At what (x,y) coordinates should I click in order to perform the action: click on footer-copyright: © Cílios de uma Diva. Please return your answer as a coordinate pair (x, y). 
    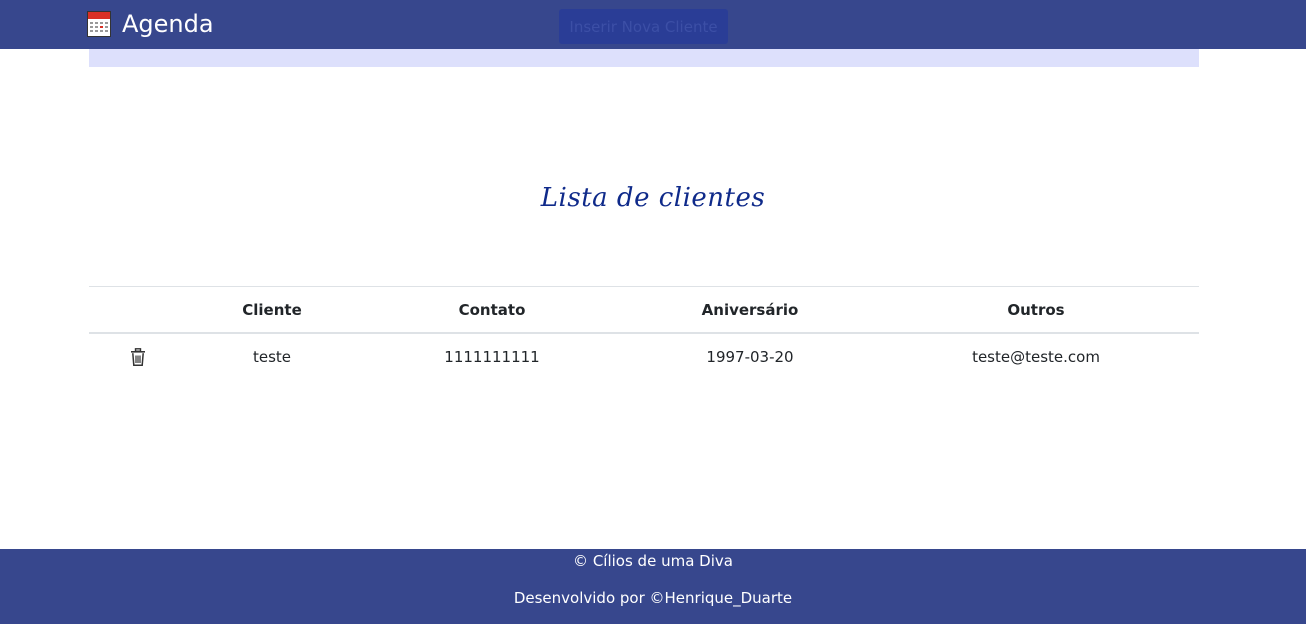
    Looking at the image, I should click on (653, 561).